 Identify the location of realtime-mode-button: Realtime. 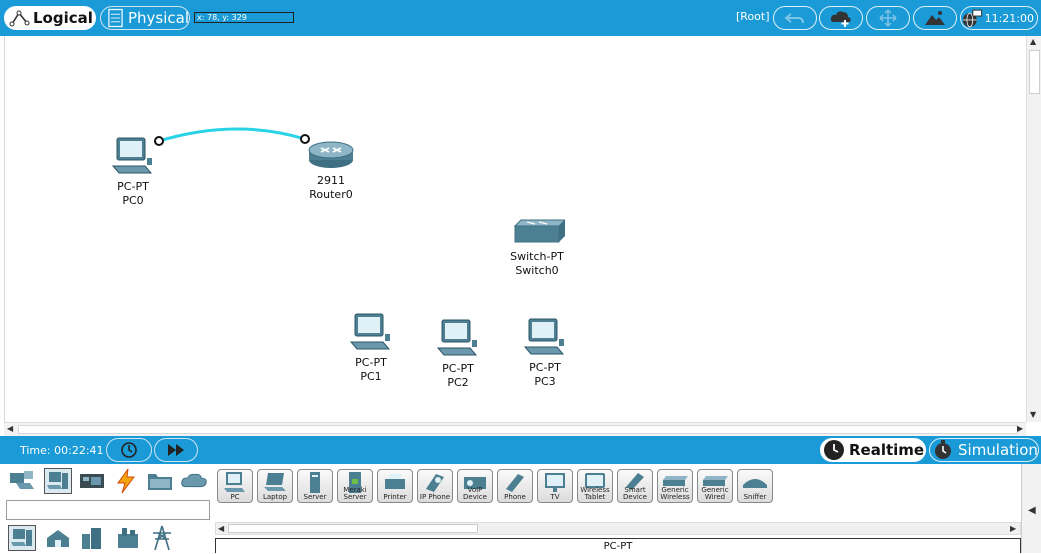
(873, 450).